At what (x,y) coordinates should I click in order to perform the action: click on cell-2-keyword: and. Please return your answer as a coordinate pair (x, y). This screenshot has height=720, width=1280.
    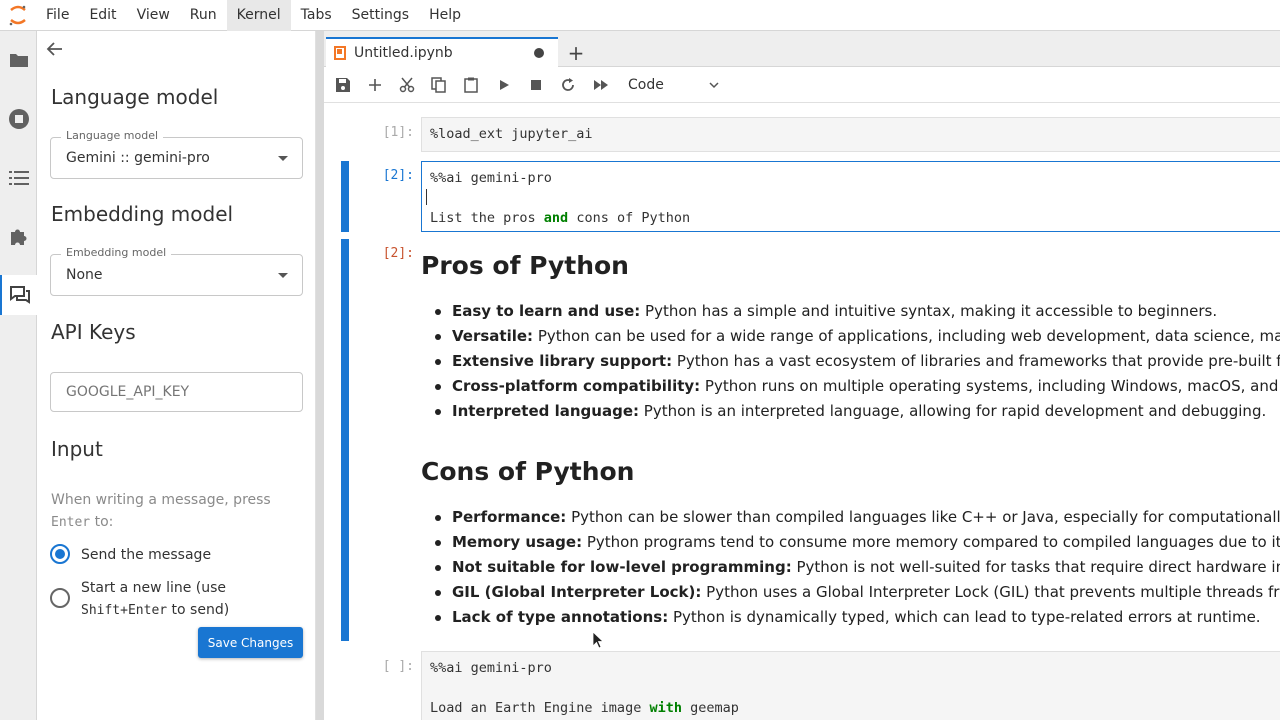
    Looking at the image, I should click on (556, 218).